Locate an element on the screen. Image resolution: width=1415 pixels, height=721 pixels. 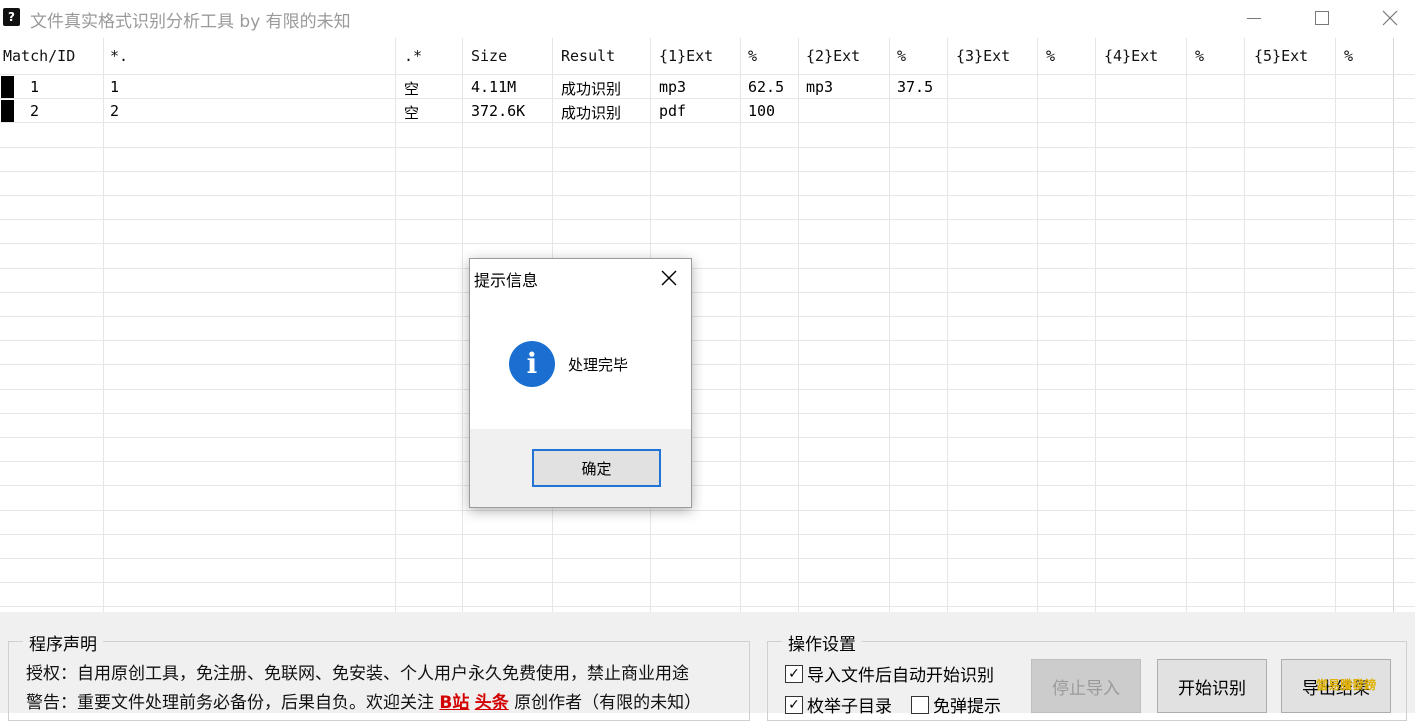
window-title: 文件真实格式识别分析工具 by 有限的未知 is located at coordinates (190, 22).